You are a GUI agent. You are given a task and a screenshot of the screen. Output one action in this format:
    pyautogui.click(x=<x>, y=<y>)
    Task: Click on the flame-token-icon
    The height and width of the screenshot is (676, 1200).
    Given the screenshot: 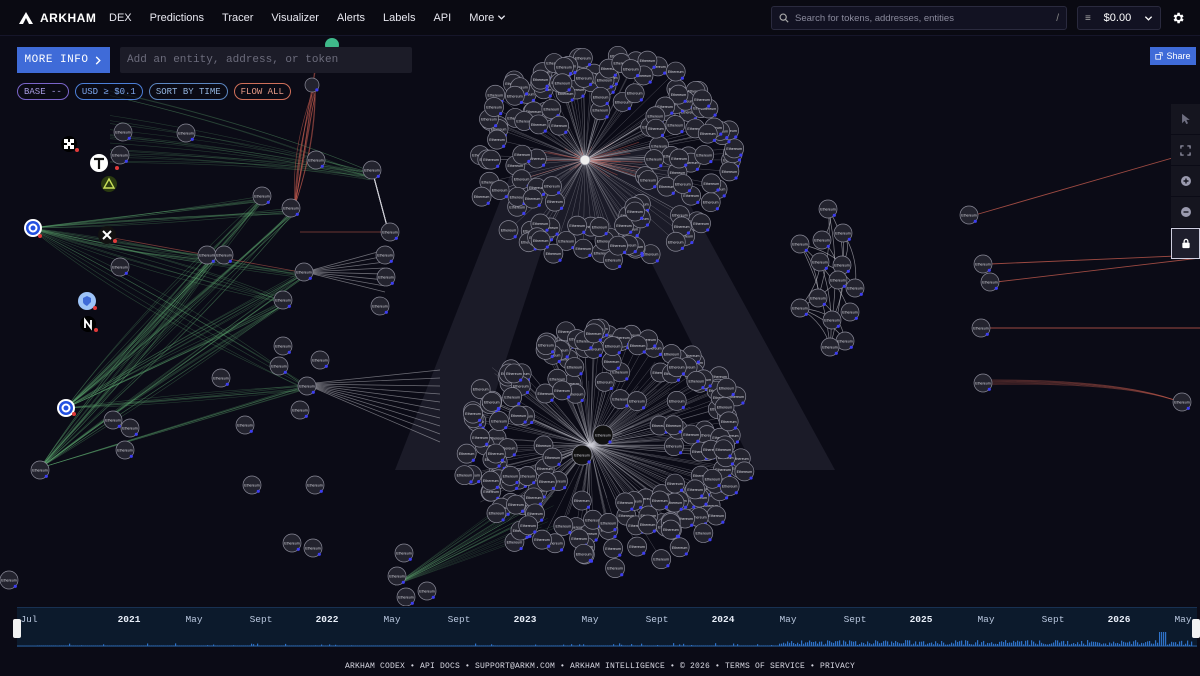 What is the action you would take?
    pyautogui.click(x=109, y=184)
    